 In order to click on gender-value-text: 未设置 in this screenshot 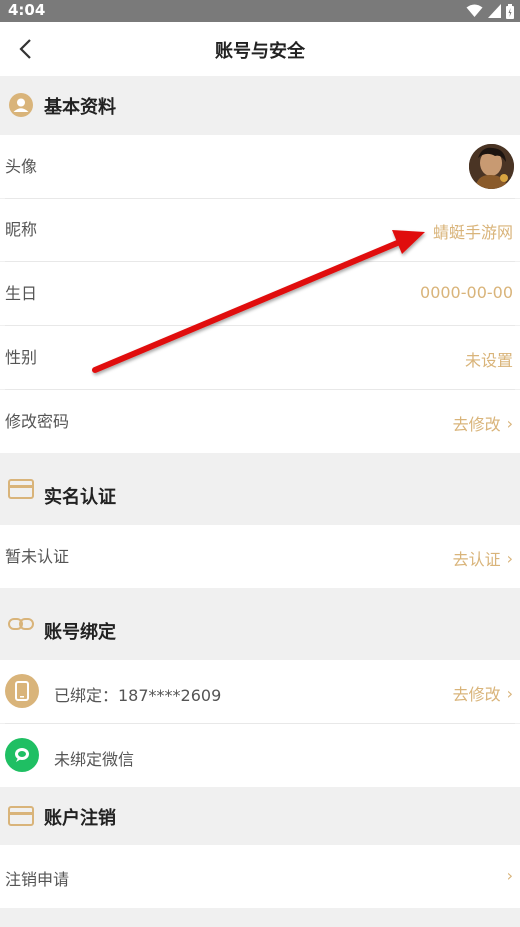, I will do `click(488, 360)`.